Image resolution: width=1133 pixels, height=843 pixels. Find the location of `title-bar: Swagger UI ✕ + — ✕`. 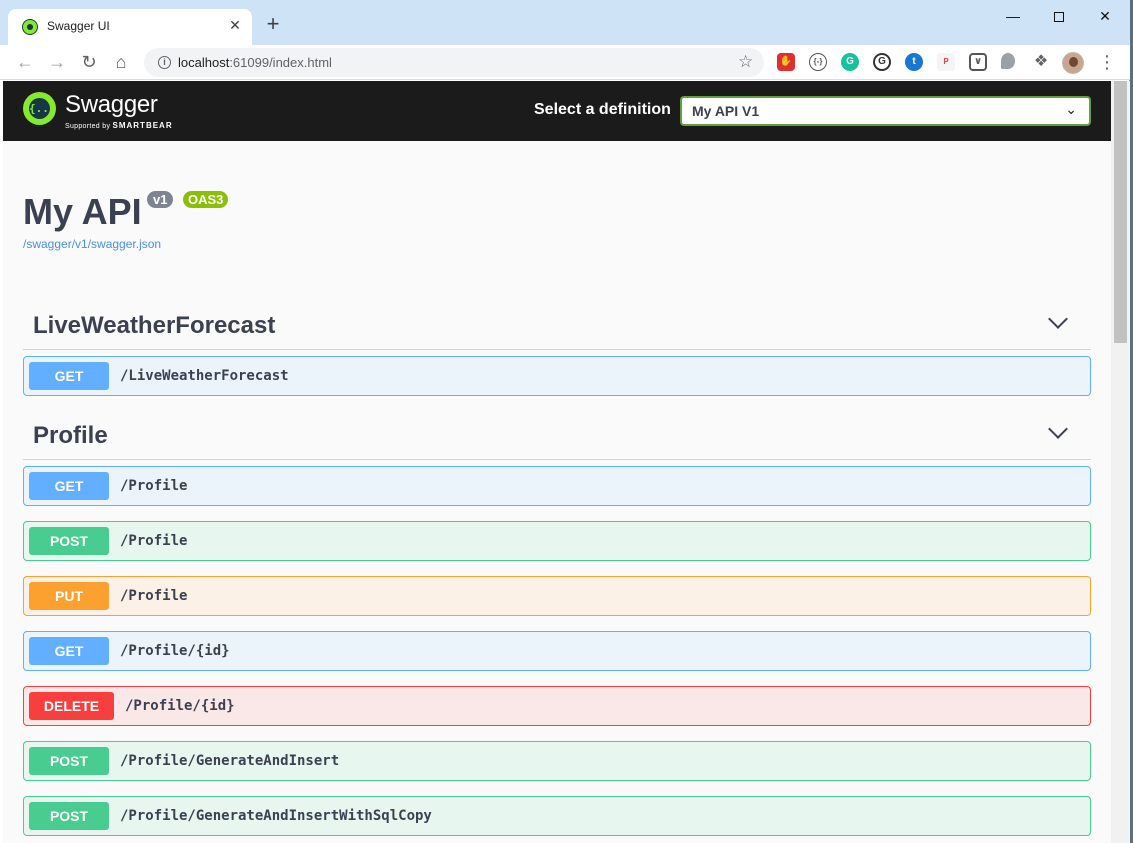

title-bar: Swagger UI ✕ + — ✕ is located at coordinates (565, 22).